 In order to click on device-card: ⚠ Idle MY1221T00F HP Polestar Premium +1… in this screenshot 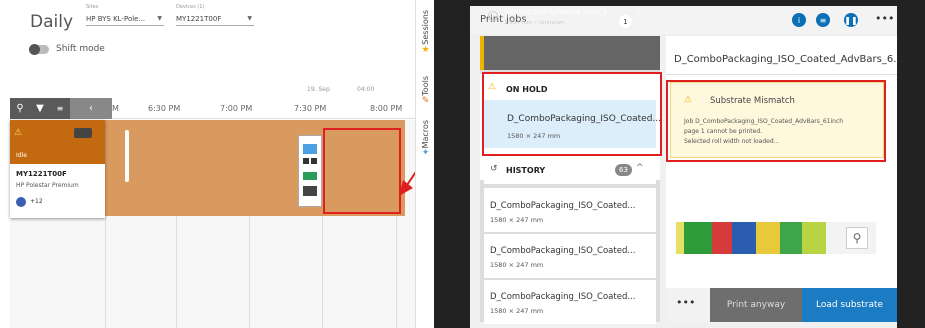, I will do `click(57, 169)`.